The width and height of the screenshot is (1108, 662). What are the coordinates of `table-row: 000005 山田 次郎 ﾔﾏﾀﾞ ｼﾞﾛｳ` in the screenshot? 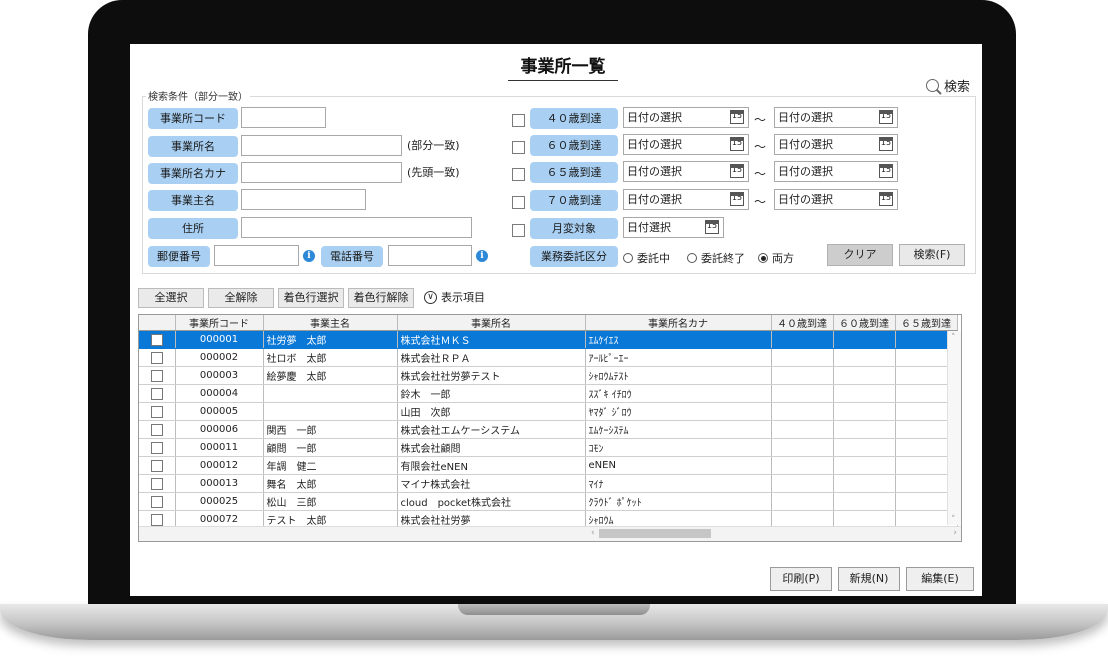 It's located at (548, 411).